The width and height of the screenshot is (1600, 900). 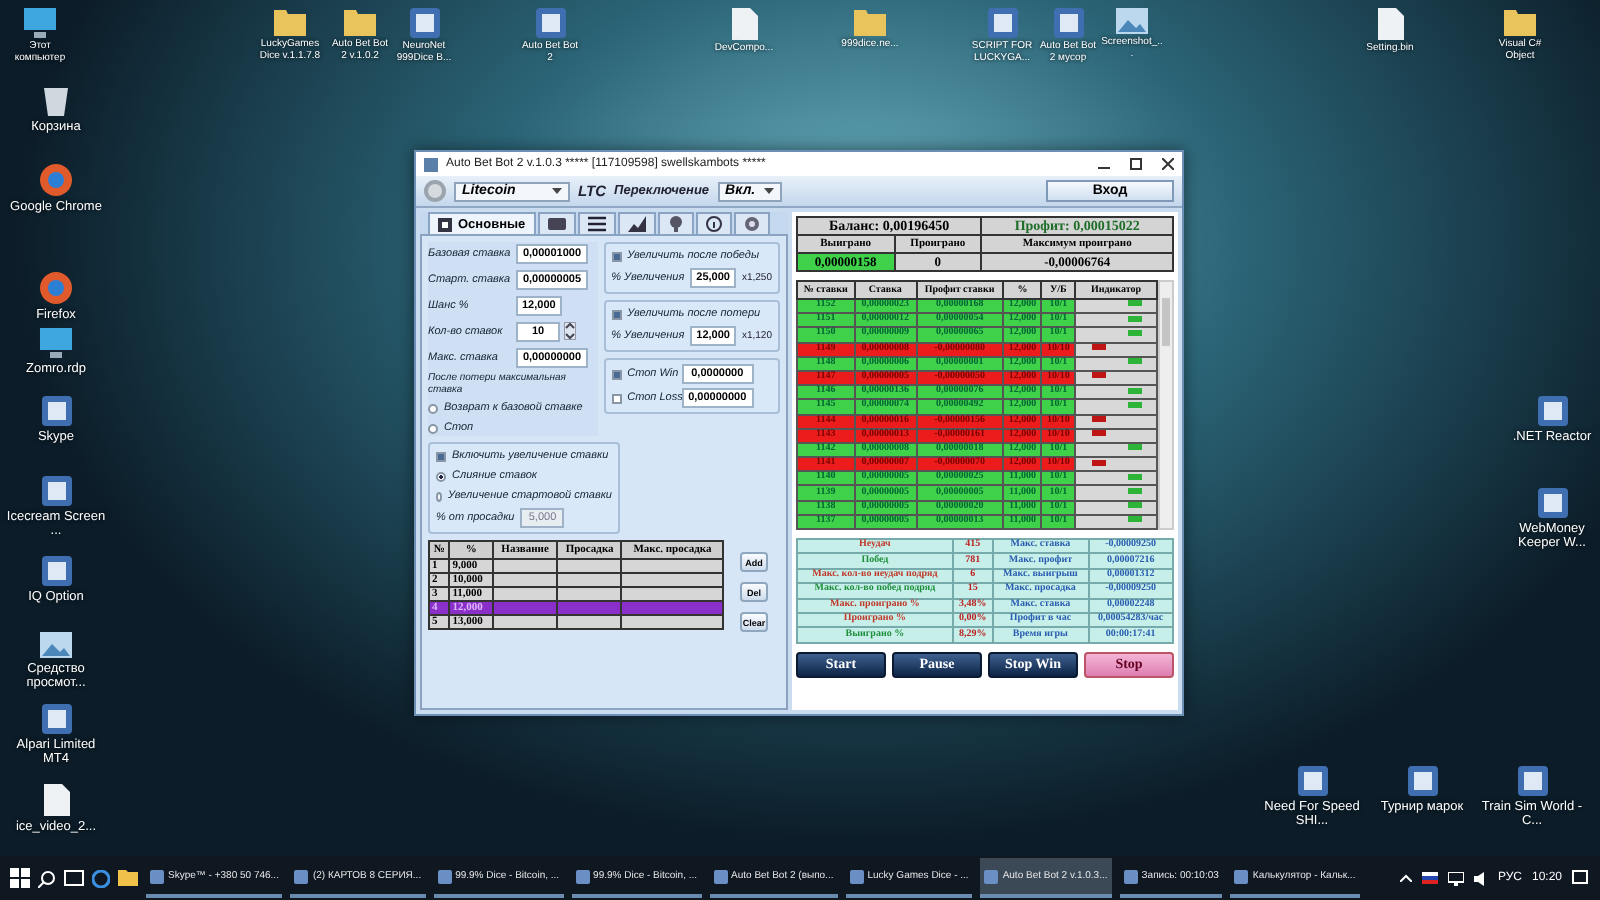 I want to click on flag-icon, so click(x=1429, y=878).